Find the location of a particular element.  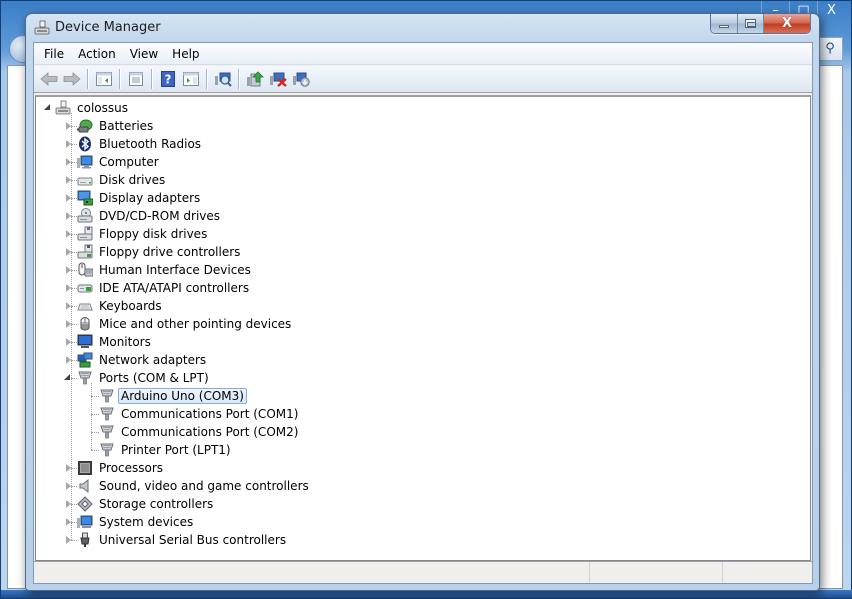

tree-device: Communications Port (COM1) is located at coordinates (200, 414).